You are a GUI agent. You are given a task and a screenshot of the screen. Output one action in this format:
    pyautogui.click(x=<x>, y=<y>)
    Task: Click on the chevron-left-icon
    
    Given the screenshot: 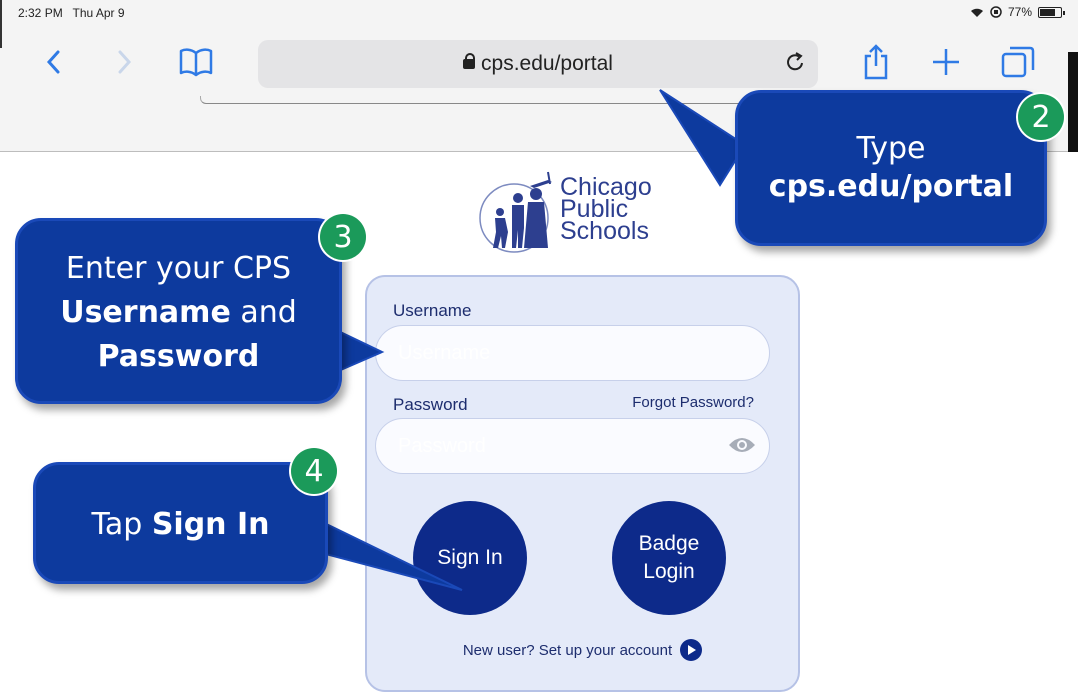 What is the action you would take?
    pyautogui.click(x=53, y=62)
    